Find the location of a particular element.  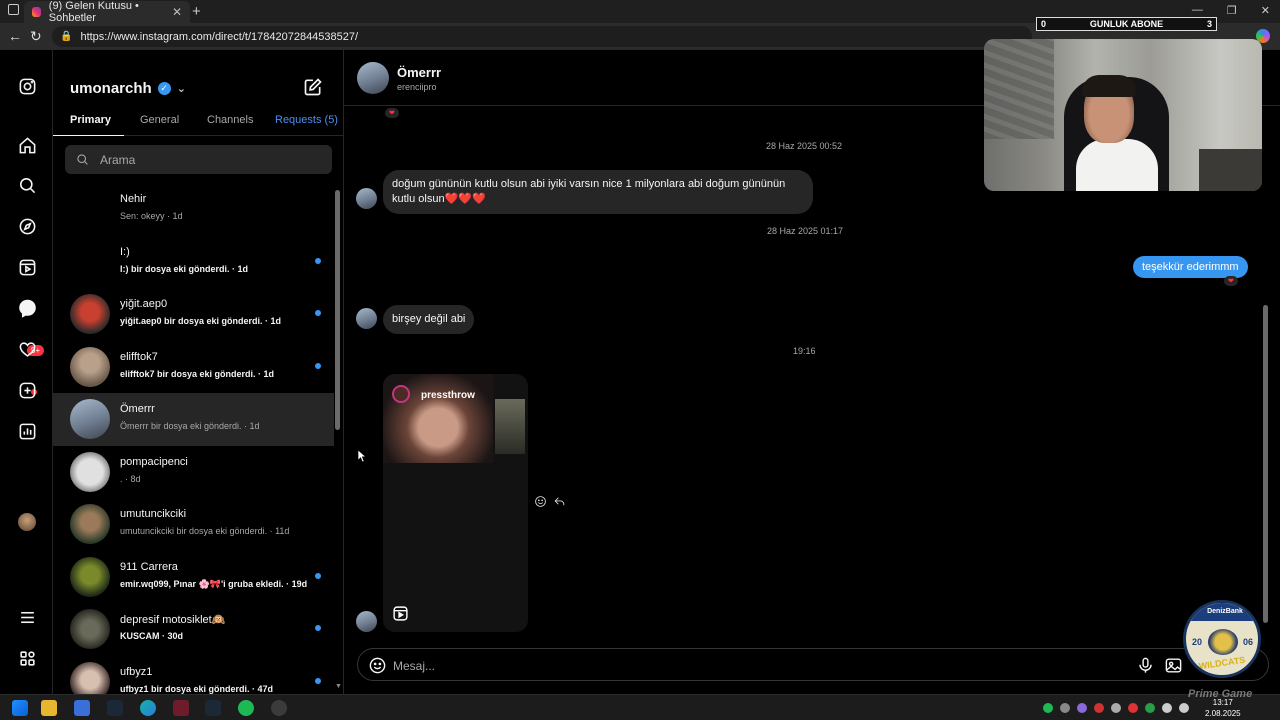

new-message-icon is located at coordinates (313, 87).